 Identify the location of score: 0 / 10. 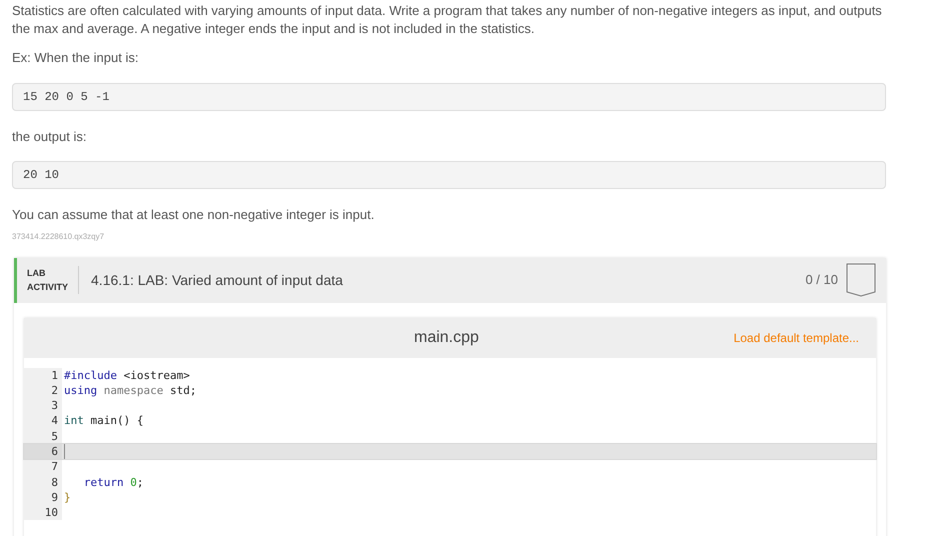
(821, 280).